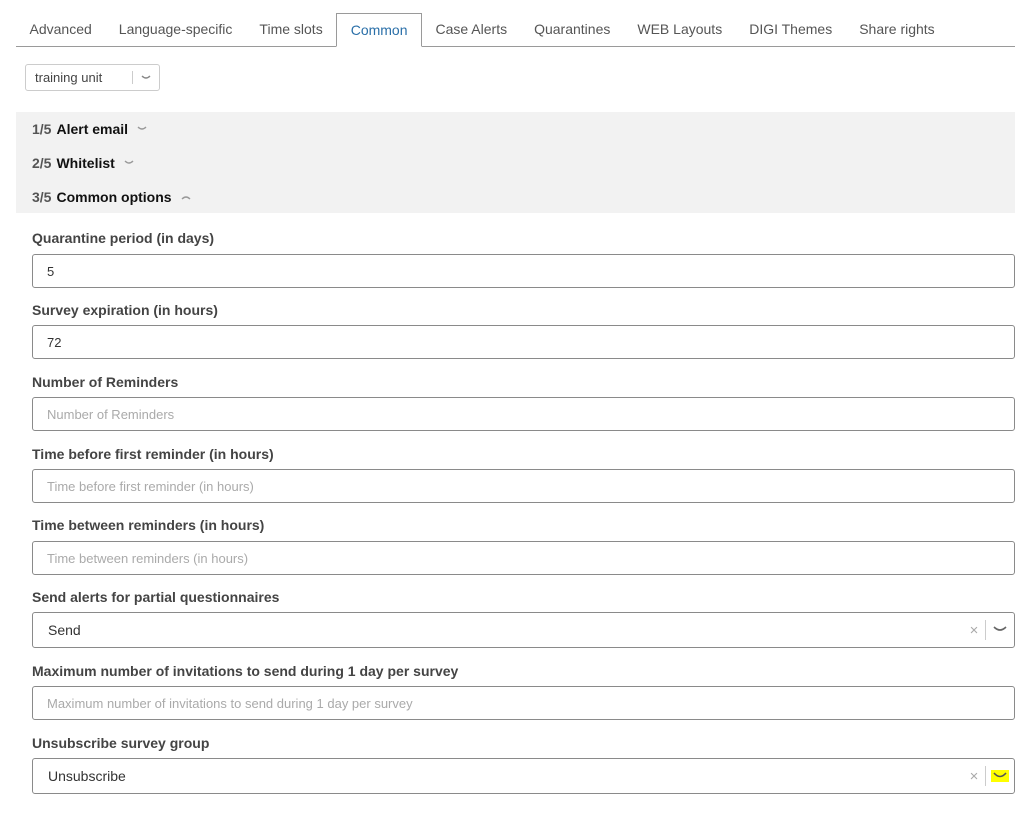  I want to click on partial-alerts-select: Send ×, so click(523, 630).